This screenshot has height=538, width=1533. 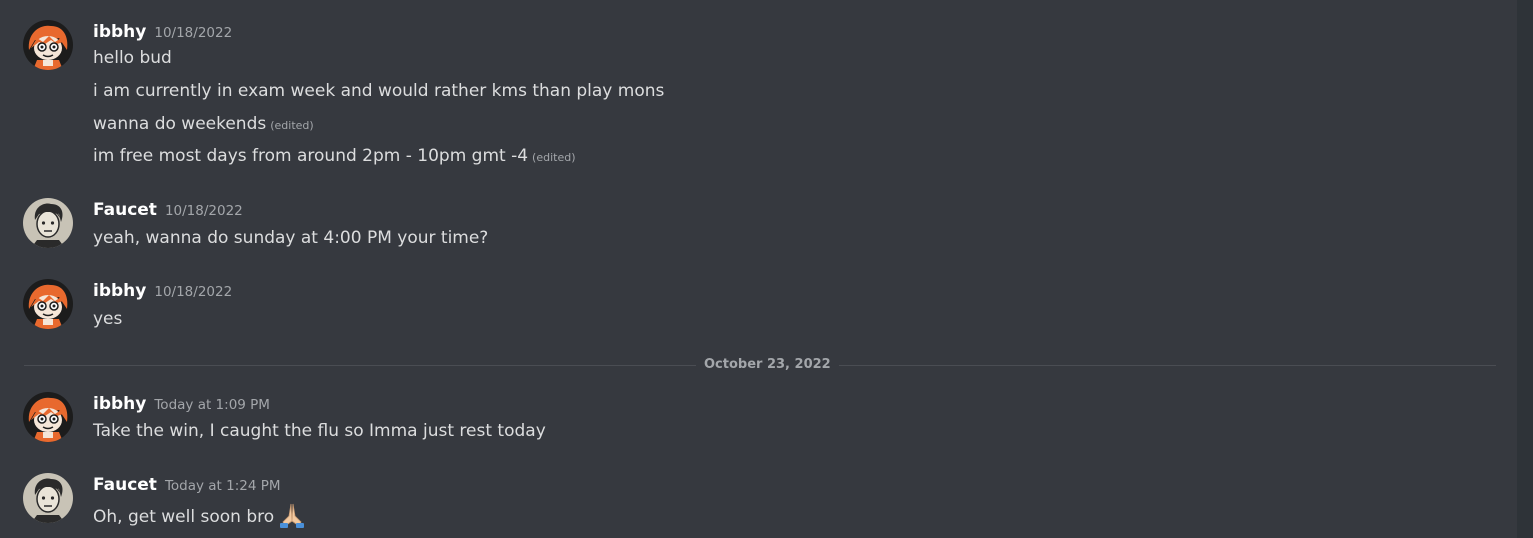 What do you see at coordinates (767, 365) in the screenshot?
I see `date-divider: October 23, 2022` at bounding box center [767, 365].